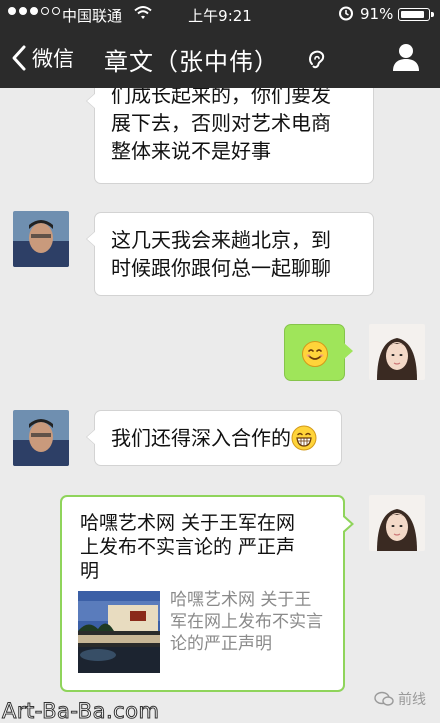 The image size is (440, 723). What do you see at coordinates (221, 268) in the screenshot?
I see `message-text: 时候跟你跟何总一起聊聊` at bounding box center [221, 268].